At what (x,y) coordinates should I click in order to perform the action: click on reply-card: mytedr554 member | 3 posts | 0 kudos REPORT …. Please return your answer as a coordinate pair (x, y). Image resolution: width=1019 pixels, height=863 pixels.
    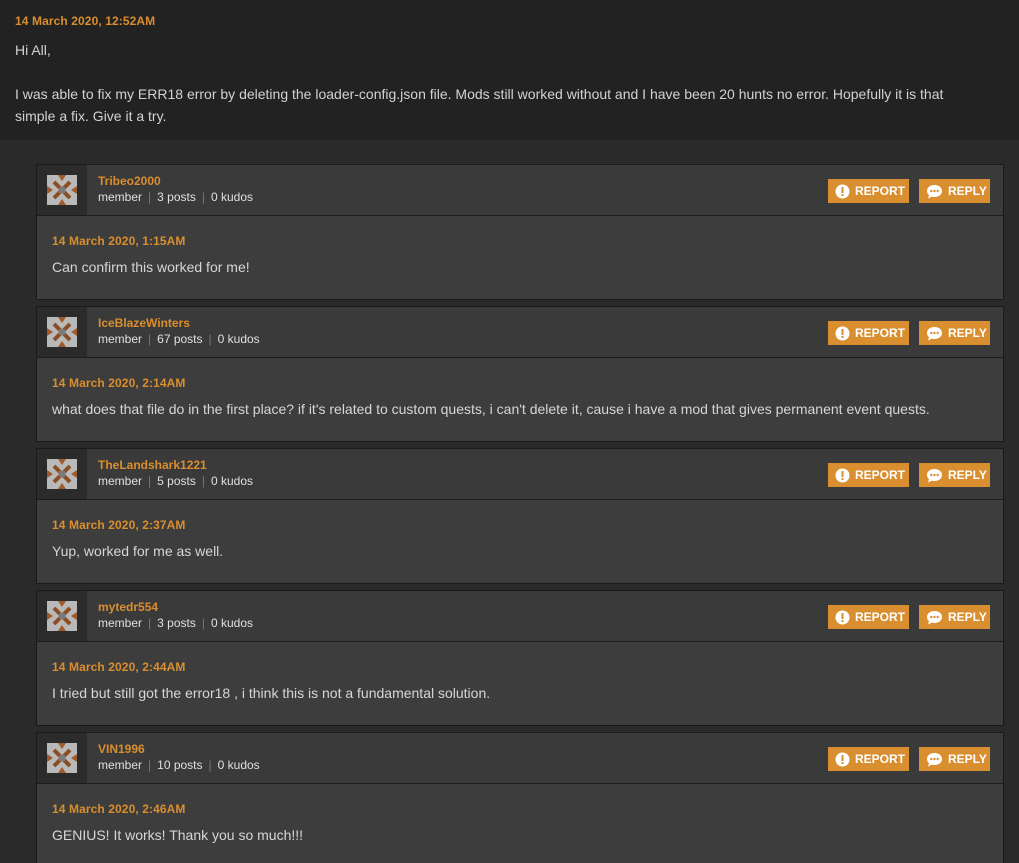
    Looking at the image, I should click on (520, 658).